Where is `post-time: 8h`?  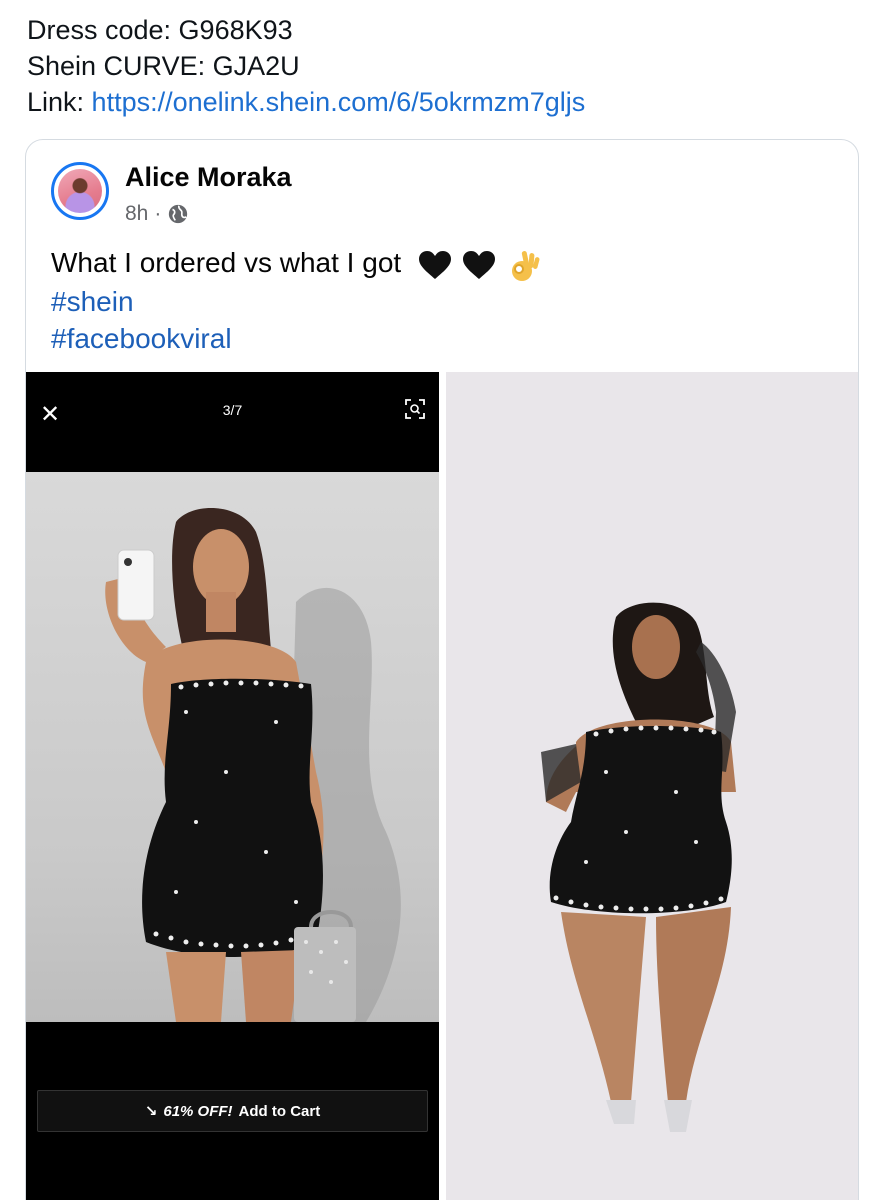
post-time: 8h is located at coordinates (136, 214).